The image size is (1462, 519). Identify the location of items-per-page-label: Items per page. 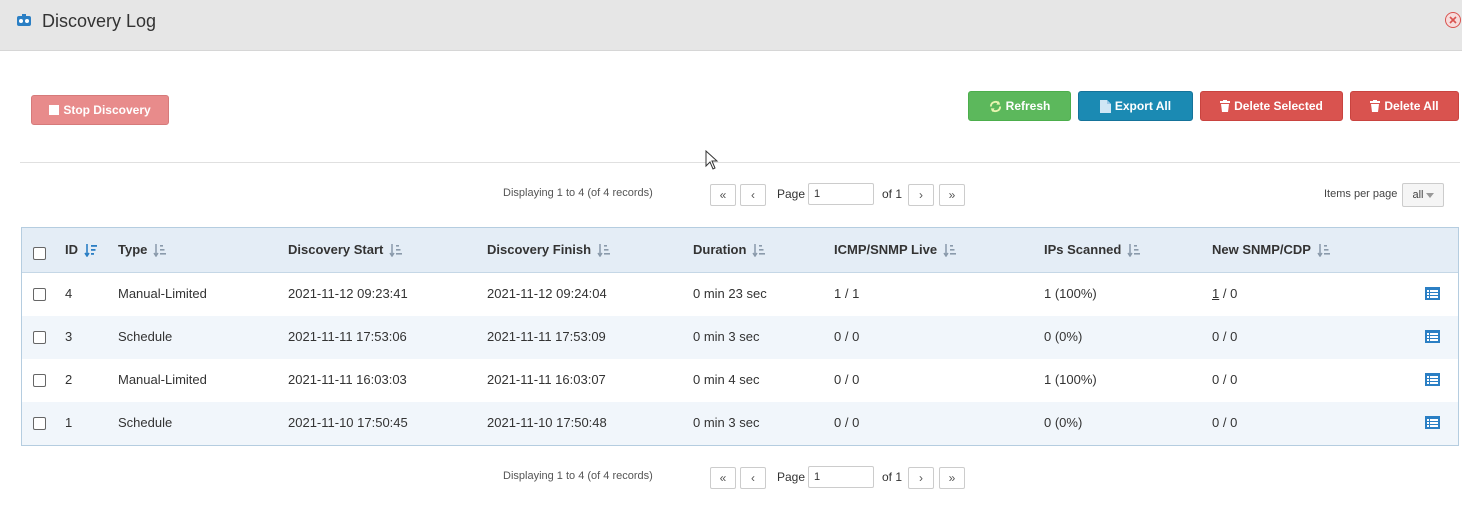
(1361, 194).